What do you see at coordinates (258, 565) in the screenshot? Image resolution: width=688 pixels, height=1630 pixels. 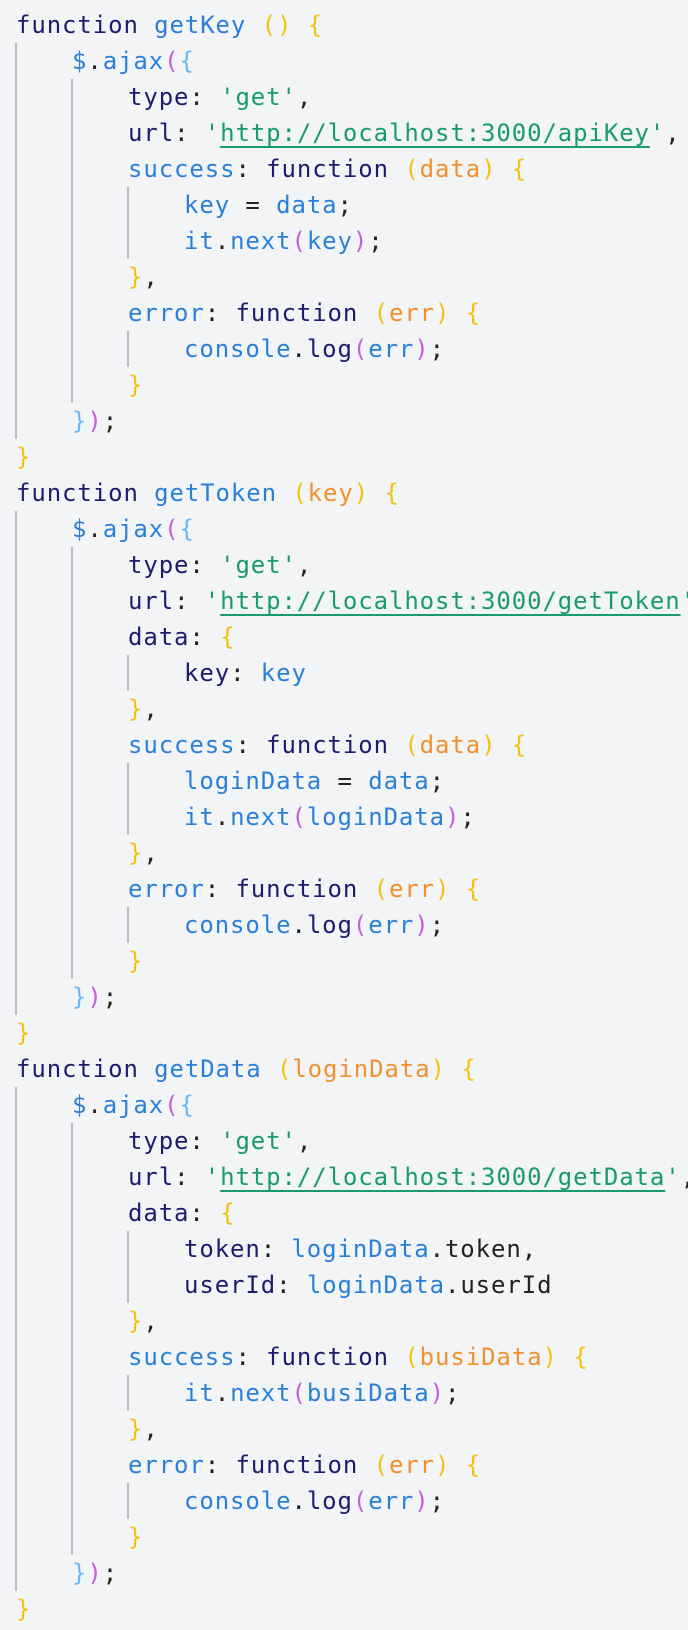 I see `code-token: 'get'` at bounding box center [258, 565].